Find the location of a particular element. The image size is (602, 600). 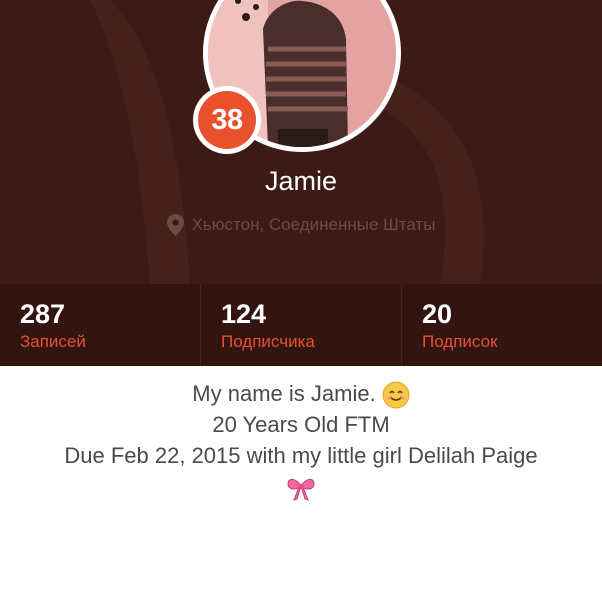

stat-followers-value: 124 is located at coordinates (244, 314).